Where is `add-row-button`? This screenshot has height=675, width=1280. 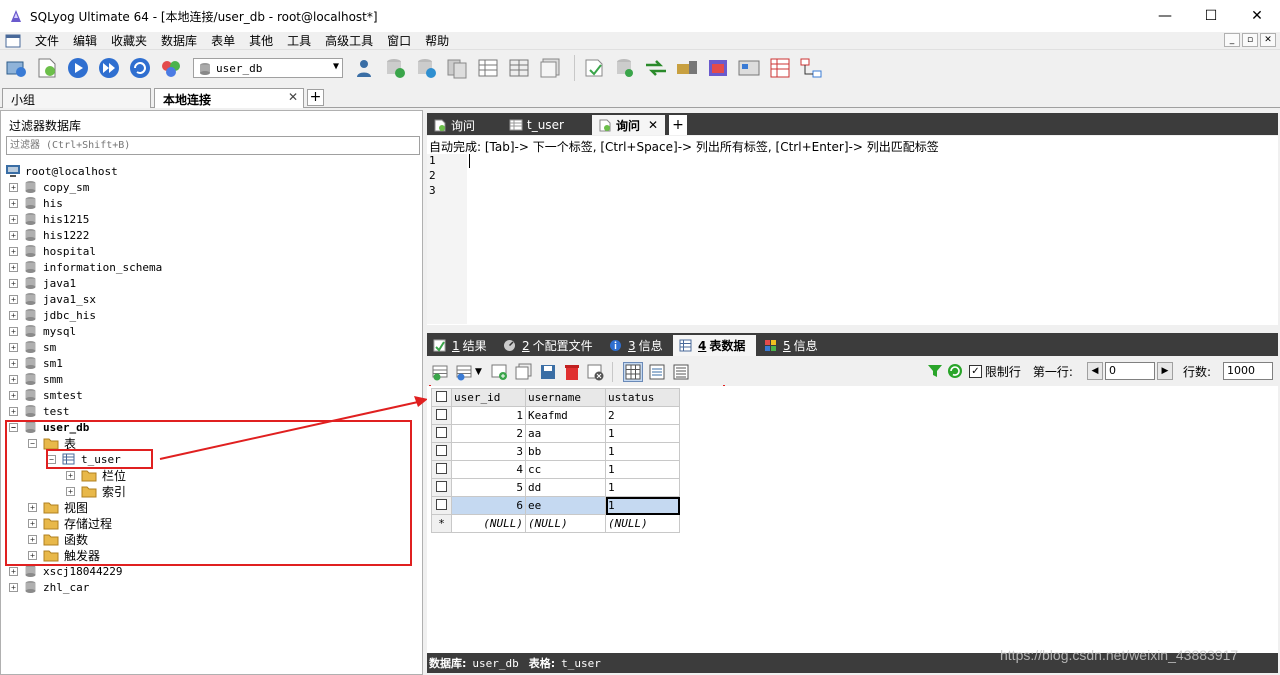 add-row-button is located at coordinates (500, 372).